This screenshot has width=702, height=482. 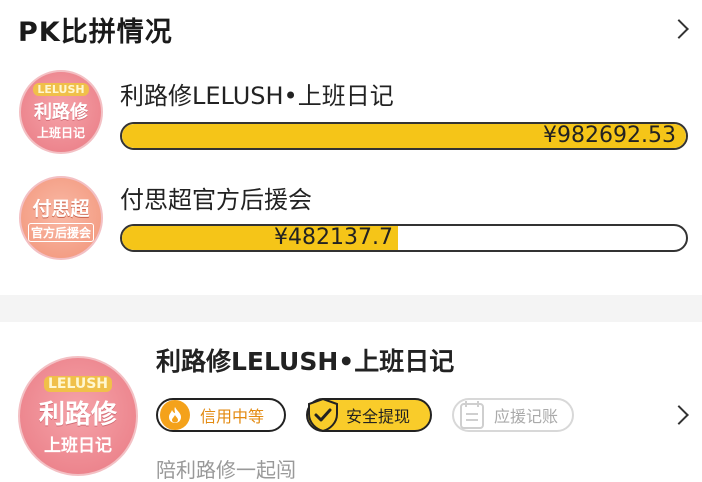 I want to click on amount-label: ¥982692.53, so click(x=609, y=135).